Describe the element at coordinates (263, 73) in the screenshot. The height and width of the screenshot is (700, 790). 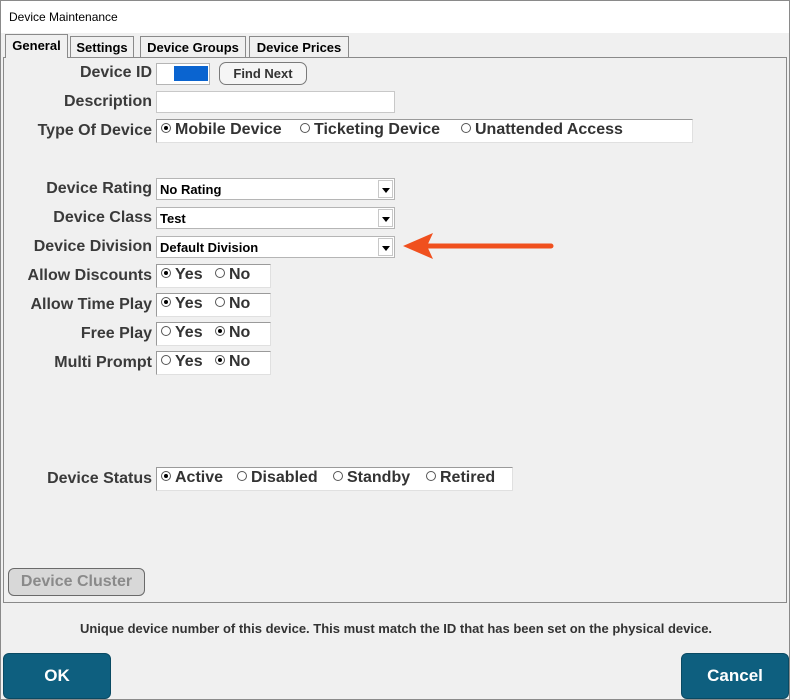
I see `find-next-button: Find Next` at that location.